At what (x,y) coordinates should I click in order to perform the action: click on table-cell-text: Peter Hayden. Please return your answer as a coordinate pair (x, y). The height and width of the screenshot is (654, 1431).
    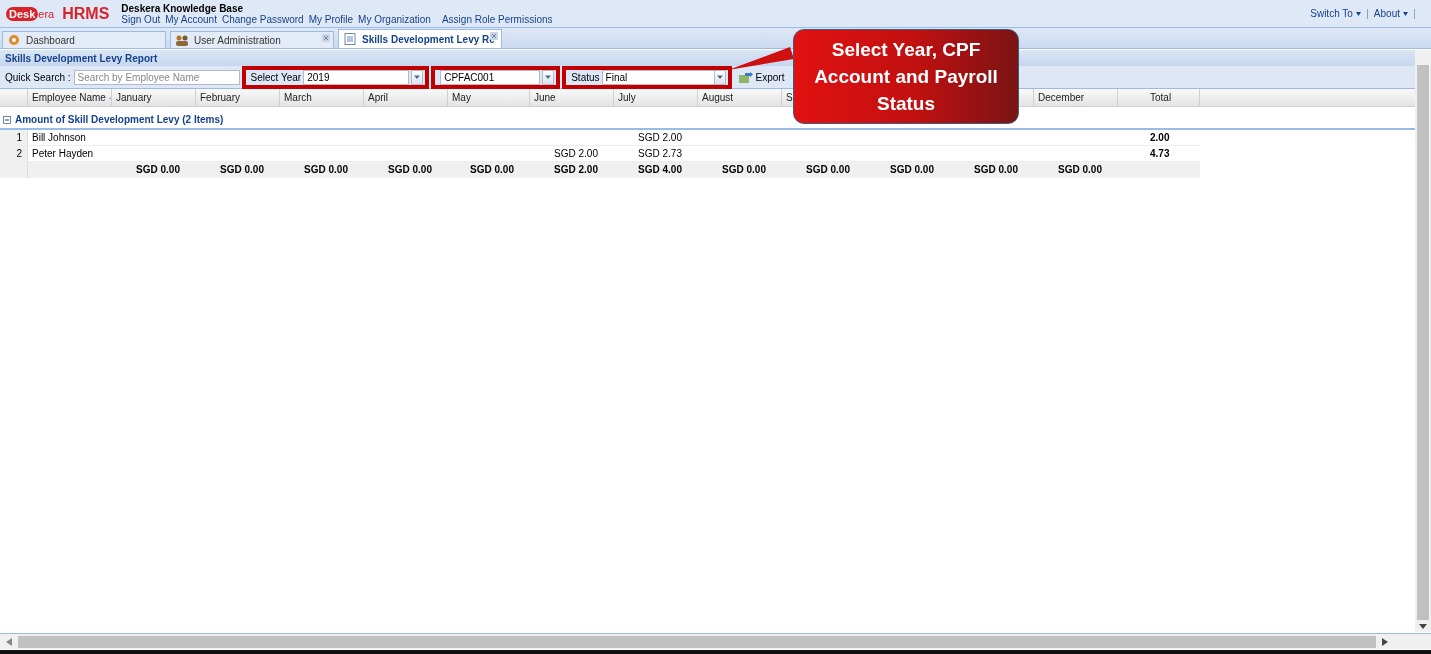
    Looking at the image, I should click on (63, 154).